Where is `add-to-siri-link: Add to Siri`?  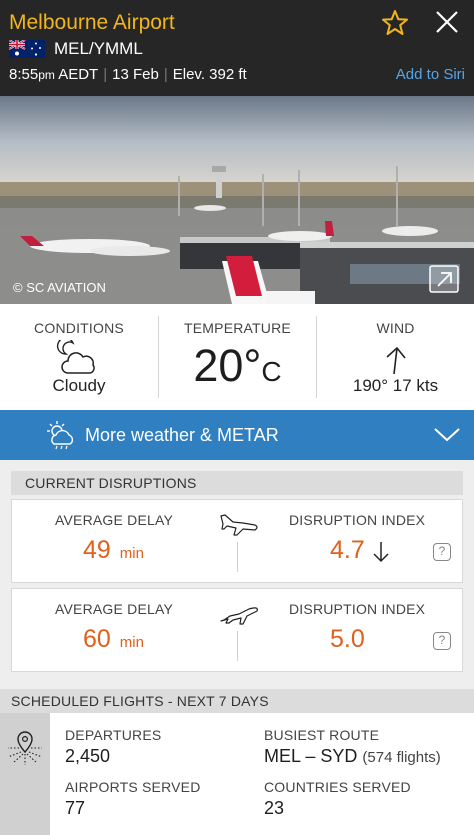 add-to-siri-link: Add to Siri is located at coordinates (430, 74).